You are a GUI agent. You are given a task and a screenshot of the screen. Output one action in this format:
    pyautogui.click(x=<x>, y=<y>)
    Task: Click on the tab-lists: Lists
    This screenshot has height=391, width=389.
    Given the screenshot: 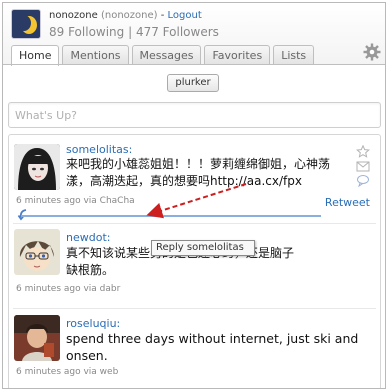 What is the action you would take?
    pyautogui.click(x=294, y=55)
    